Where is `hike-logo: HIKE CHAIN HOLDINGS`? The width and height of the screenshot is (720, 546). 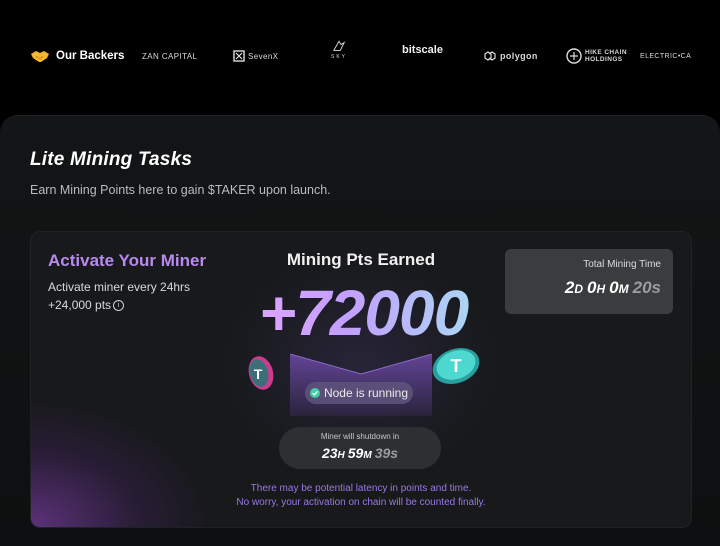 hike-logo: HIKE CHAIN HOLDINGS is located at coordinates (597, 56).